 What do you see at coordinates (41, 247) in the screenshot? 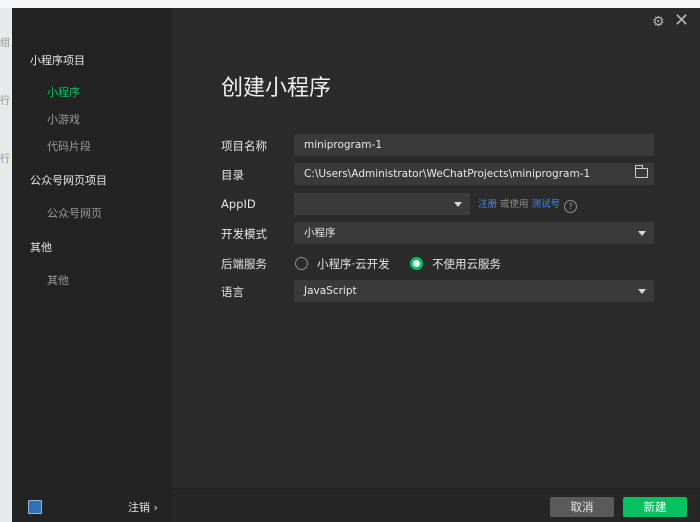
I see `sidebar-section-other: 其他` at bounding box center [41, 247].